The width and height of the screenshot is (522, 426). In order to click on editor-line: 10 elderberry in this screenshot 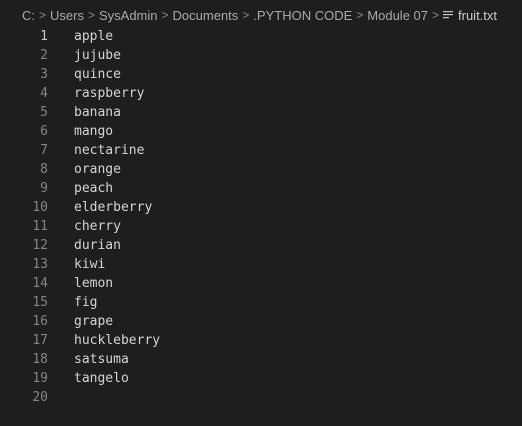, I will do `click(261, 207)`.